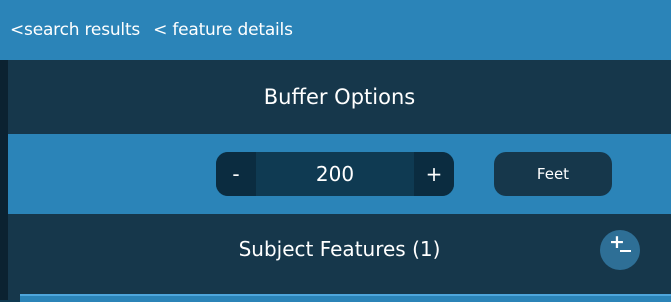  What do you see at coordinates (339, 293) in the screenshot?
I see `subject-features-list` at bounding box center [339, 293].